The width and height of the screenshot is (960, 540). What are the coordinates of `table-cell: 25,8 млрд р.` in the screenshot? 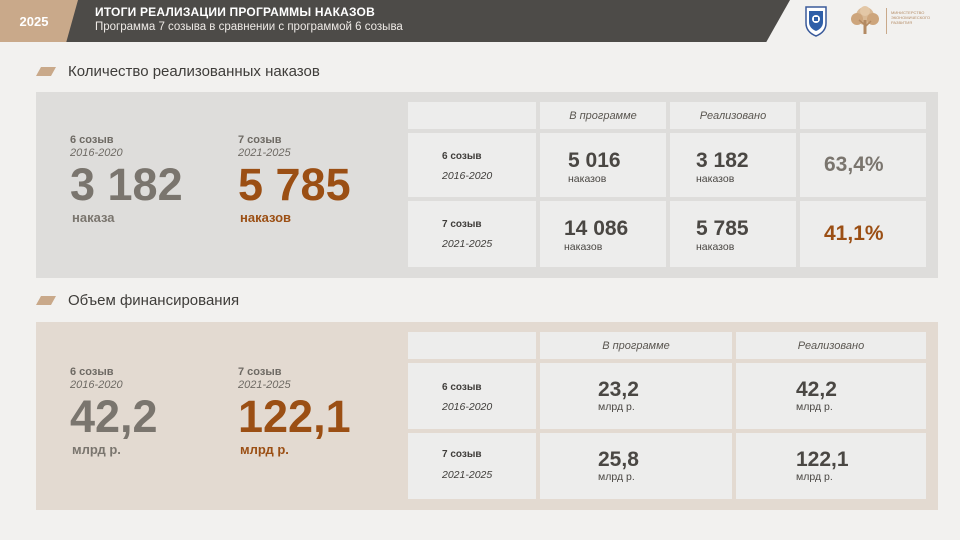 It's located at (636, 466).